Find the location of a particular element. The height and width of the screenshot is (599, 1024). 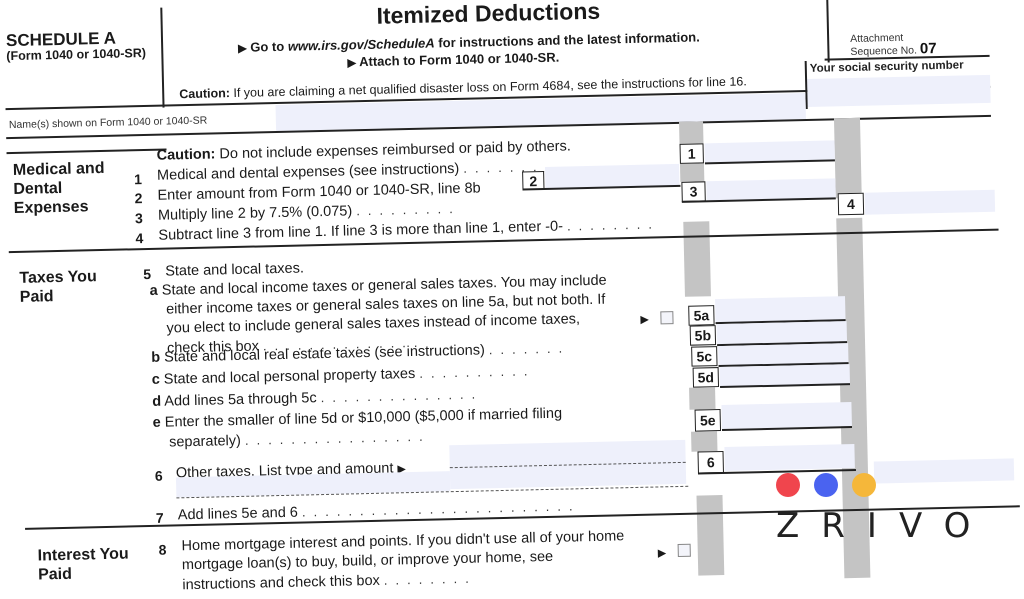

red-dot-icon is located at coordinates (788, 485).